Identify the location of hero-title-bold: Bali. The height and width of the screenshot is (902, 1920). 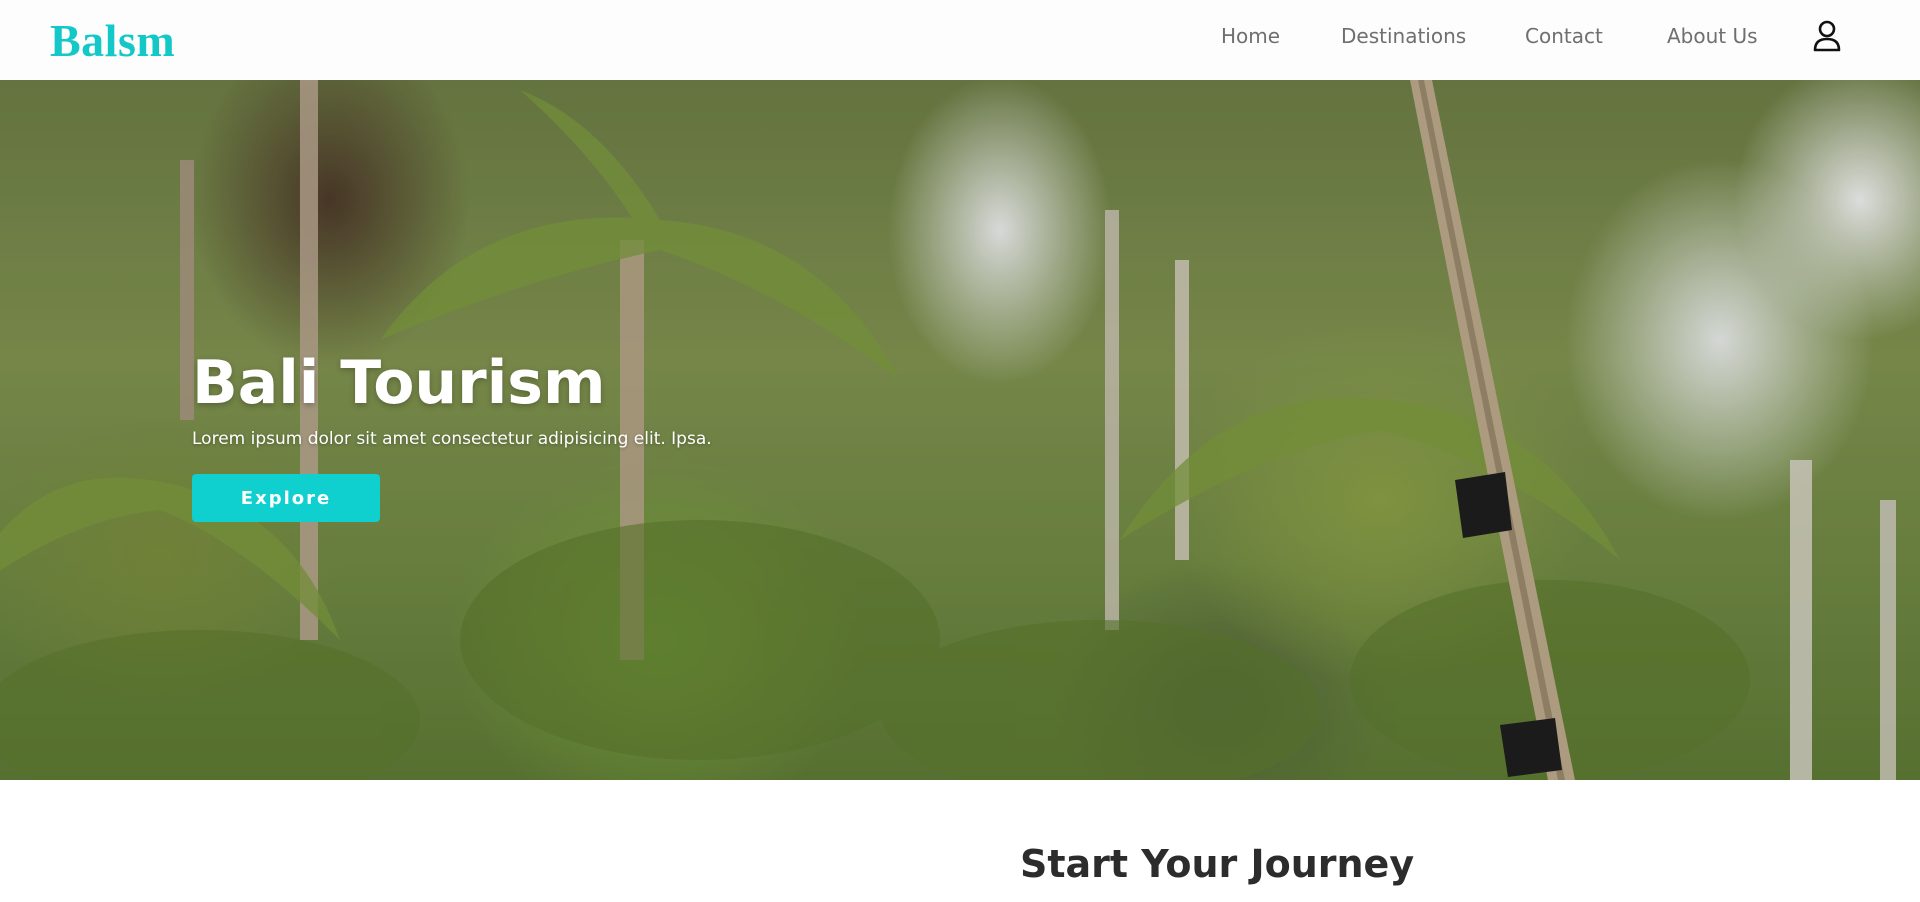
(256, 383).